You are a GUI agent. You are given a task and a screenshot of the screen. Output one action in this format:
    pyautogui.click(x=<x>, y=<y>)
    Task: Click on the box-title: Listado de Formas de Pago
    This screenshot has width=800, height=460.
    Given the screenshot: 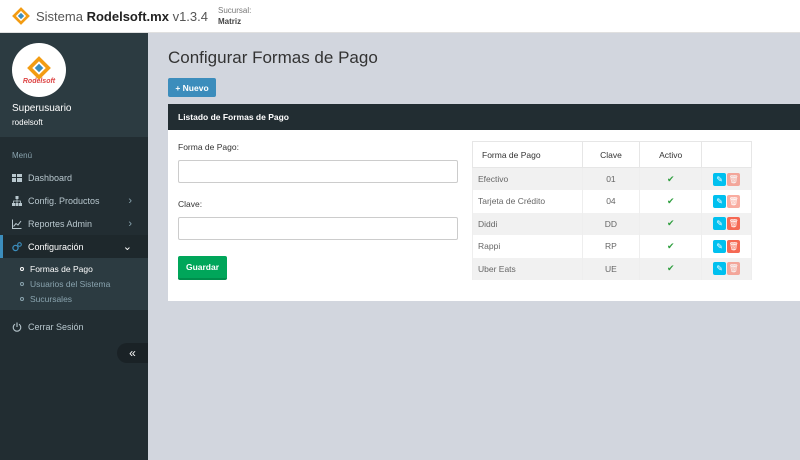 What is the action you would take?
    pyautogui.click(x=484, y=117)
    